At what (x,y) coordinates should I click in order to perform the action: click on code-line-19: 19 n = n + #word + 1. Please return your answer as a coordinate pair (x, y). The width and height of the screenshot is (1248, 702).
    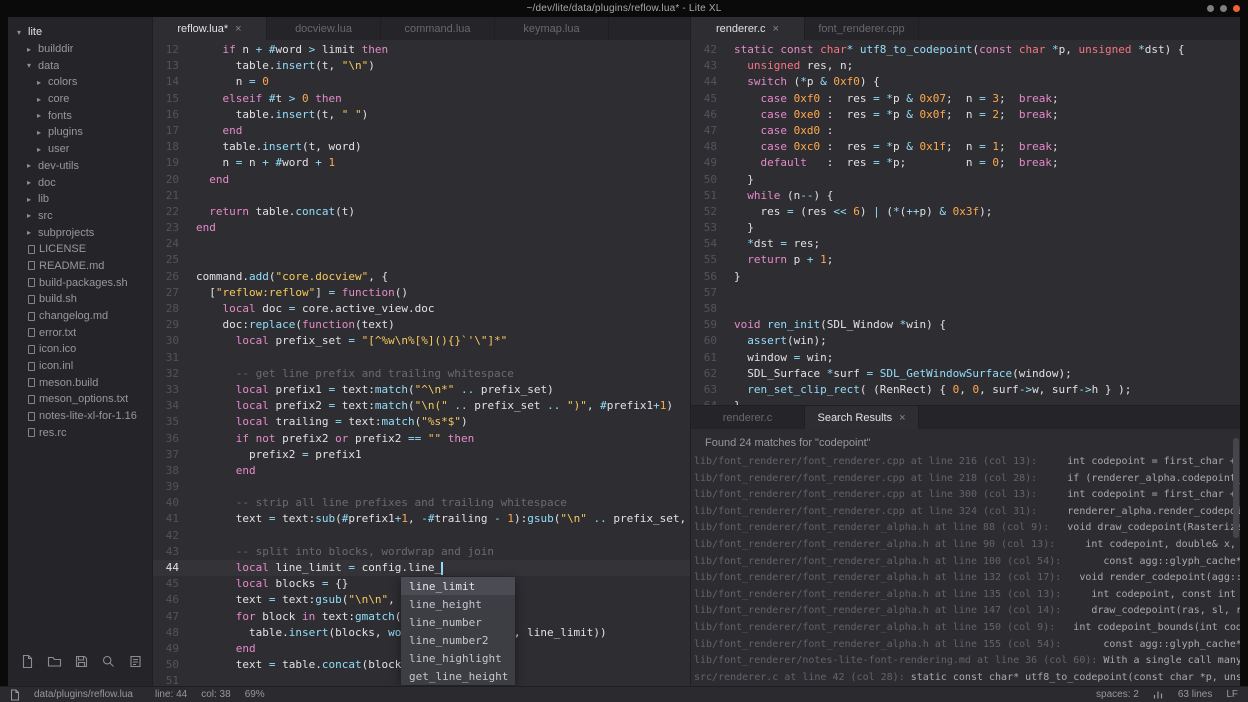
    Looking at the image, I should click on (421, 163).